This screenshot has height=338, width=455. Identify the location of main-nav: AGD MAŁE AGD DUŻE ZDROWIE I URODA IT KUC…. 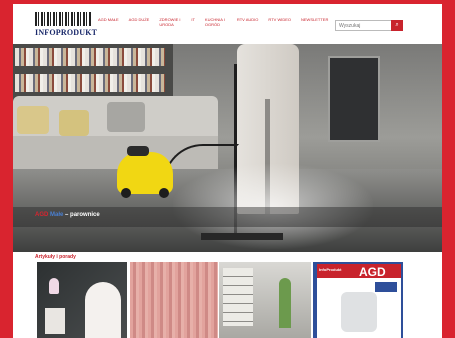
(215, 22).